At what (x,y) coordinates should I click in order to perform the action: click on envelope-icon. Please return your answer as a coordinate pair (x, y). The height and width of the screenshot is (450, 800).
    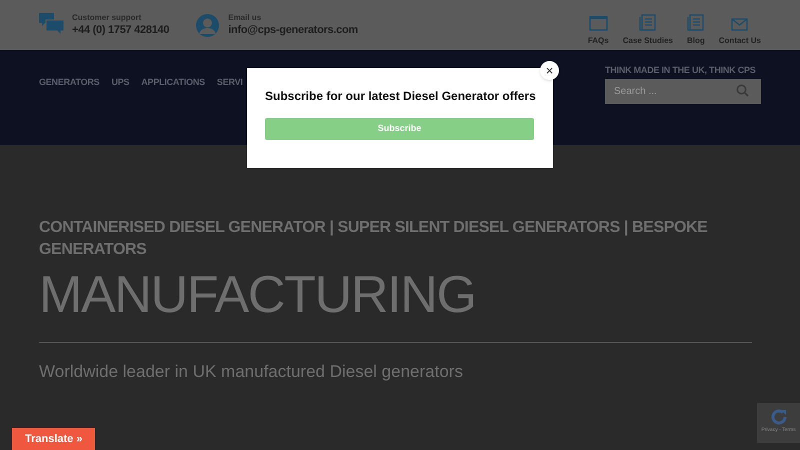
    Looking at the image, I should click on (739, 24).